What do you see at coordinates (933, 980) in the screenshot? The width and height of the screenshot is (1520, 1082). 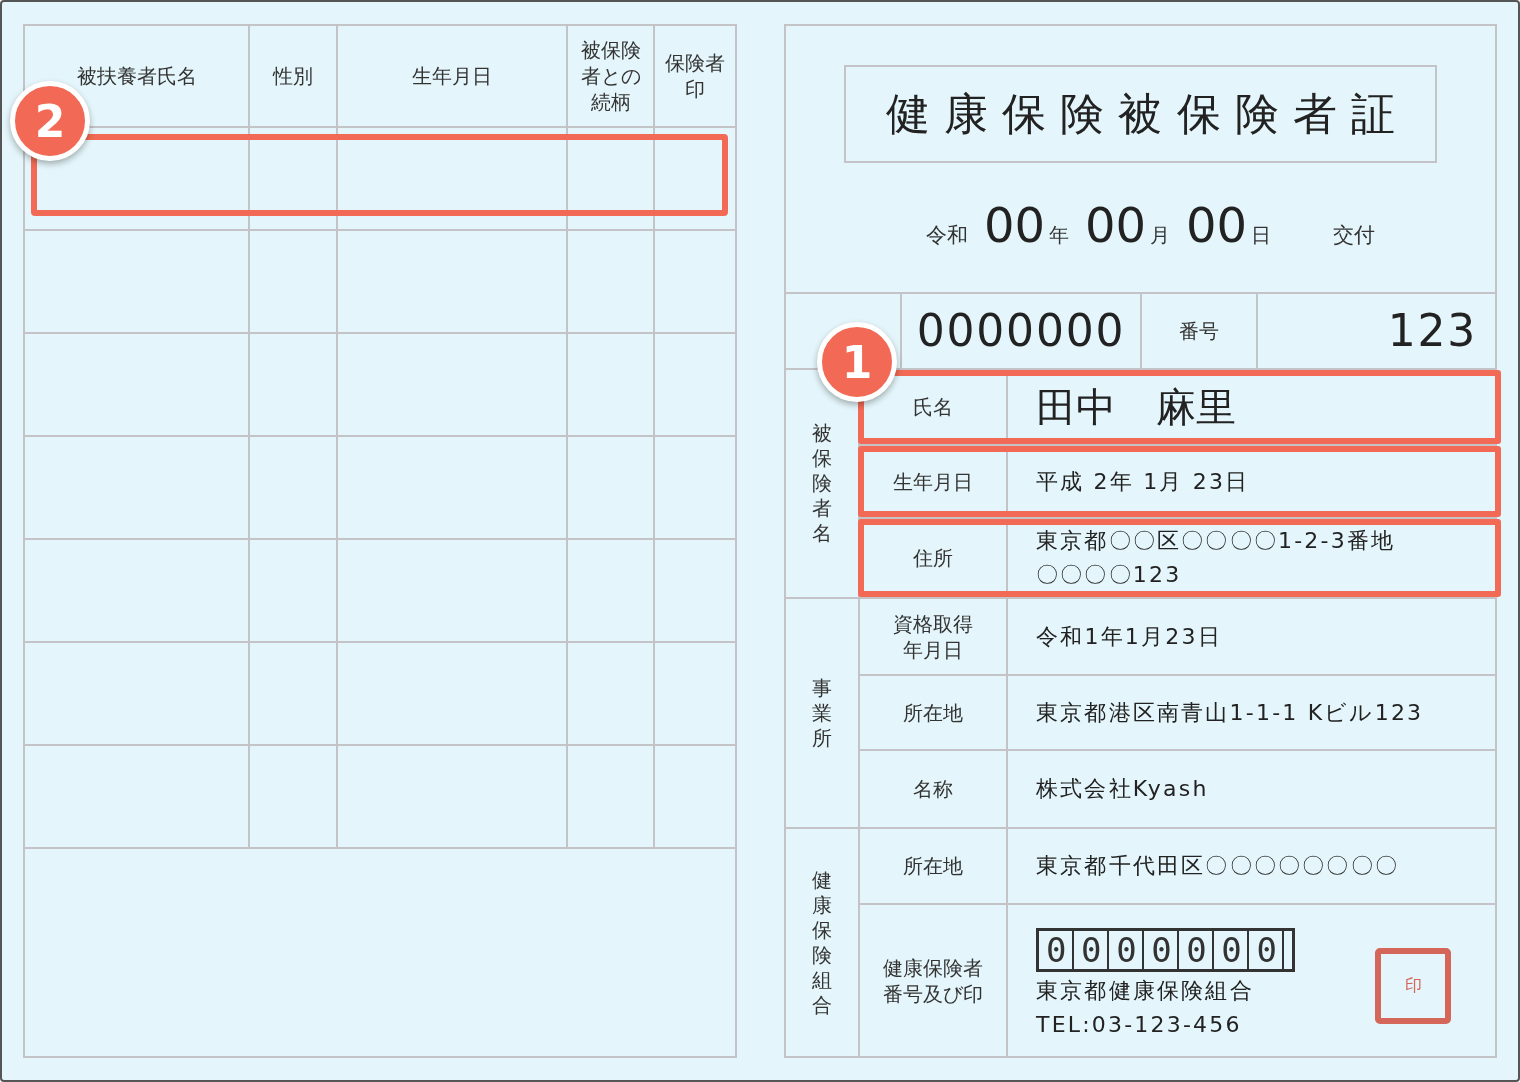 I see `field-label: 健康保険者 番号及び印` at bounding box center [933, 980].